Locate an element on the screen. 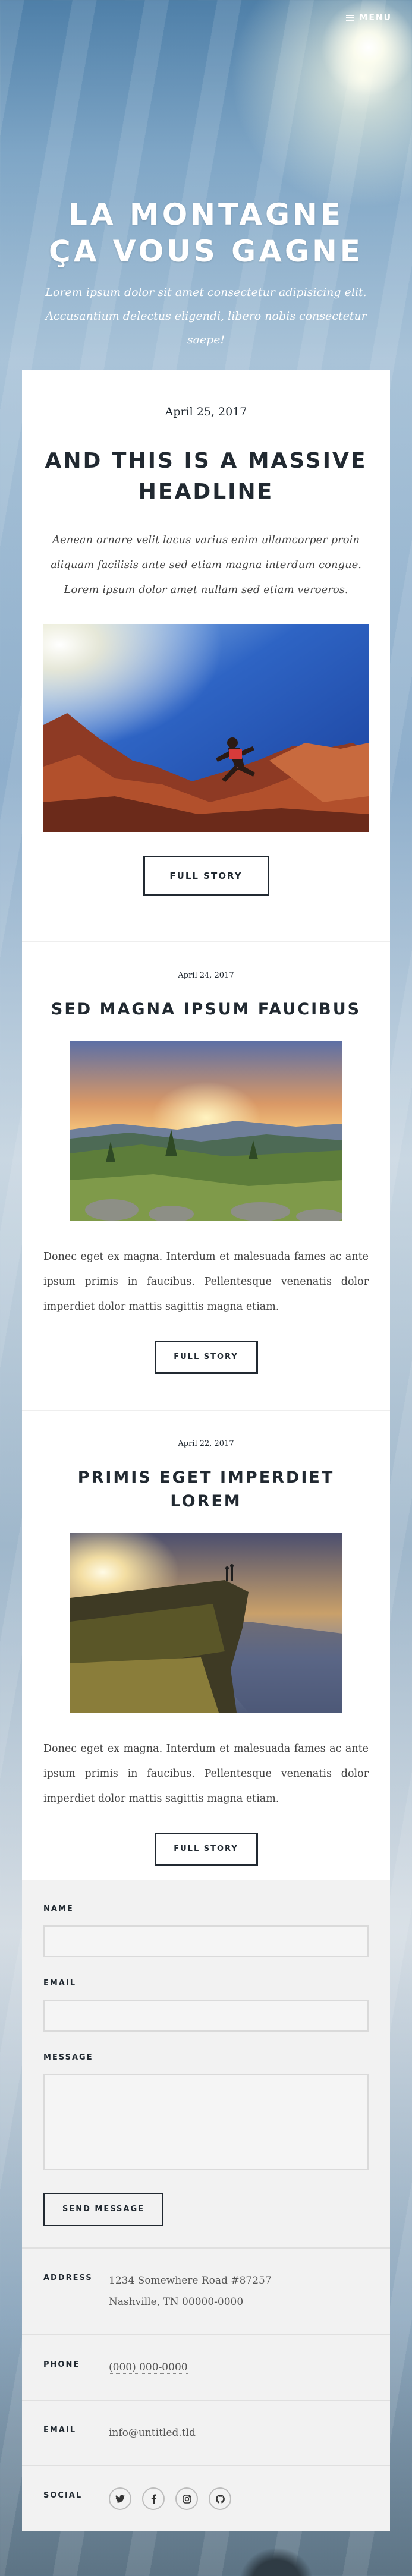  github-icon is located at coordinates (220, 2498).